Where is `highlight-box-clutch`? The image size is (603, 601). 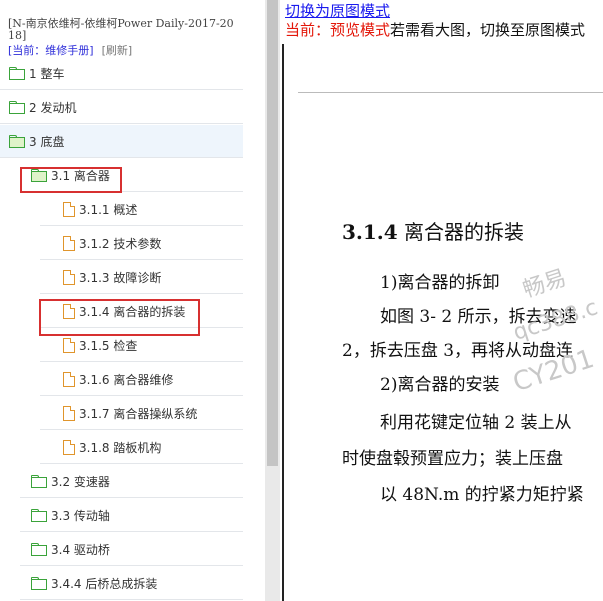
highlight-box-clutch is located at coordinates (71, 180).